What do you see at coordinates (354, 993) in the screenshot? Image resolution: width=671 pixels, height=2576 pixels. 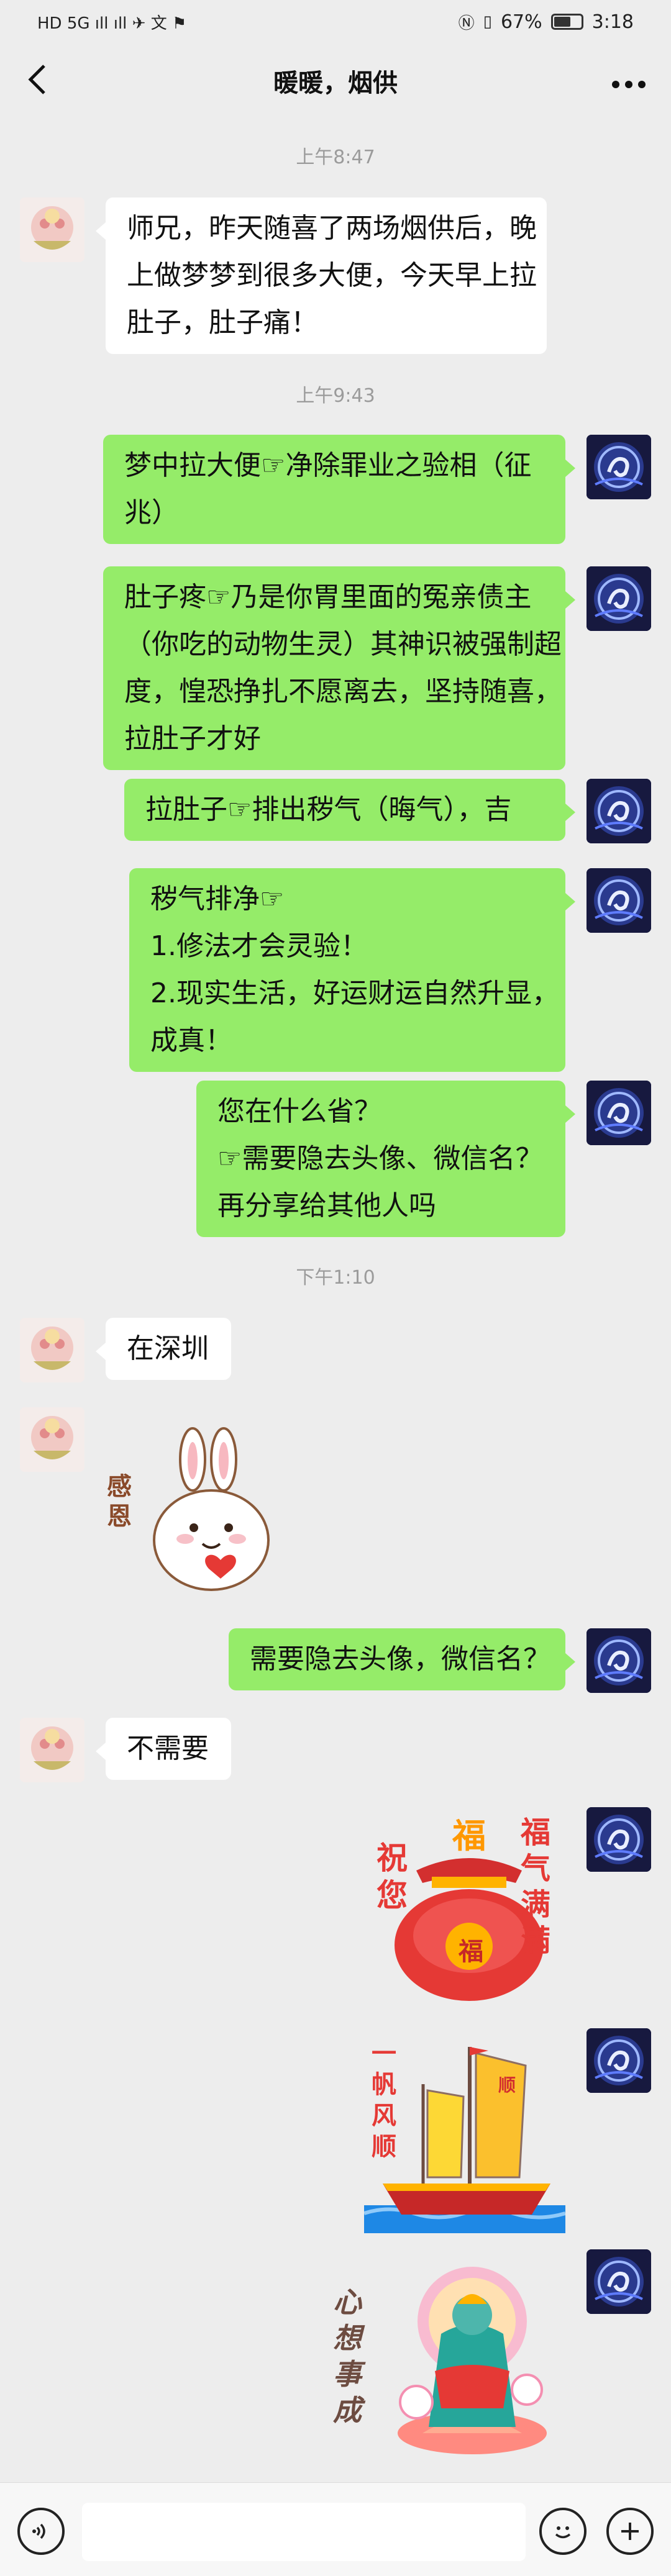 I see `message-text: 2.现实生活，好运财运自然升显，` at bounding box center [354, 993].